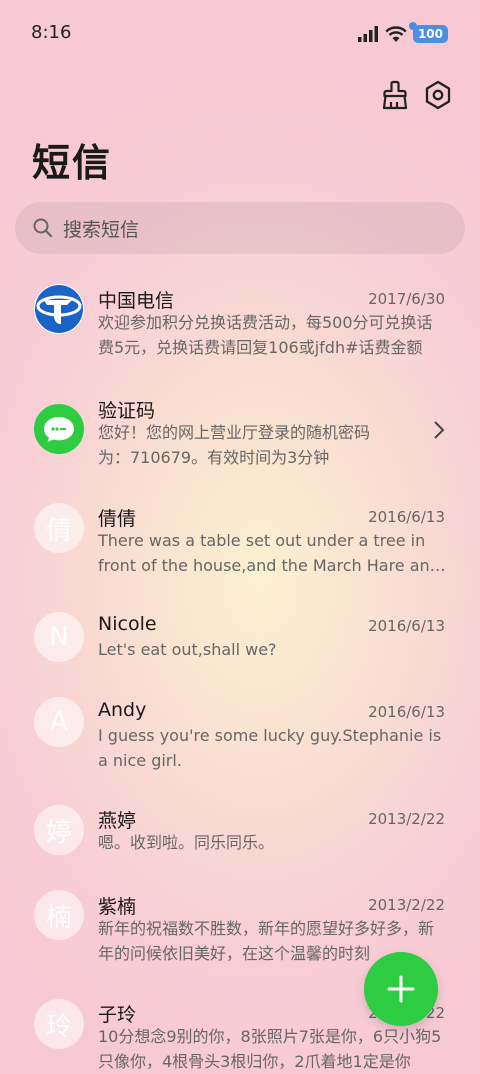 The width and height of the screenshot is (480, 1074). What do you see at coordinates (117, 821) in the screenshot?
I see `conversation-name: 燕婷` at bounding box center [117, 821].